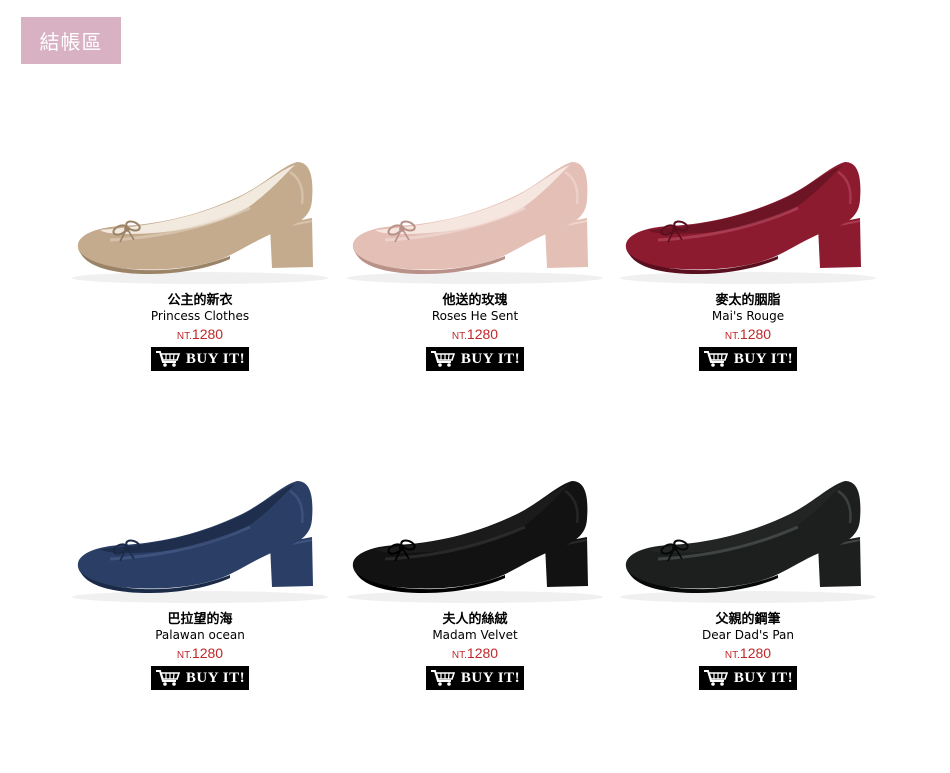  What do you see at coordinates (475, 619) in the screenshot?
I see `product-name-zh: 夫人的絲絨` at bounding box center [475, 619].